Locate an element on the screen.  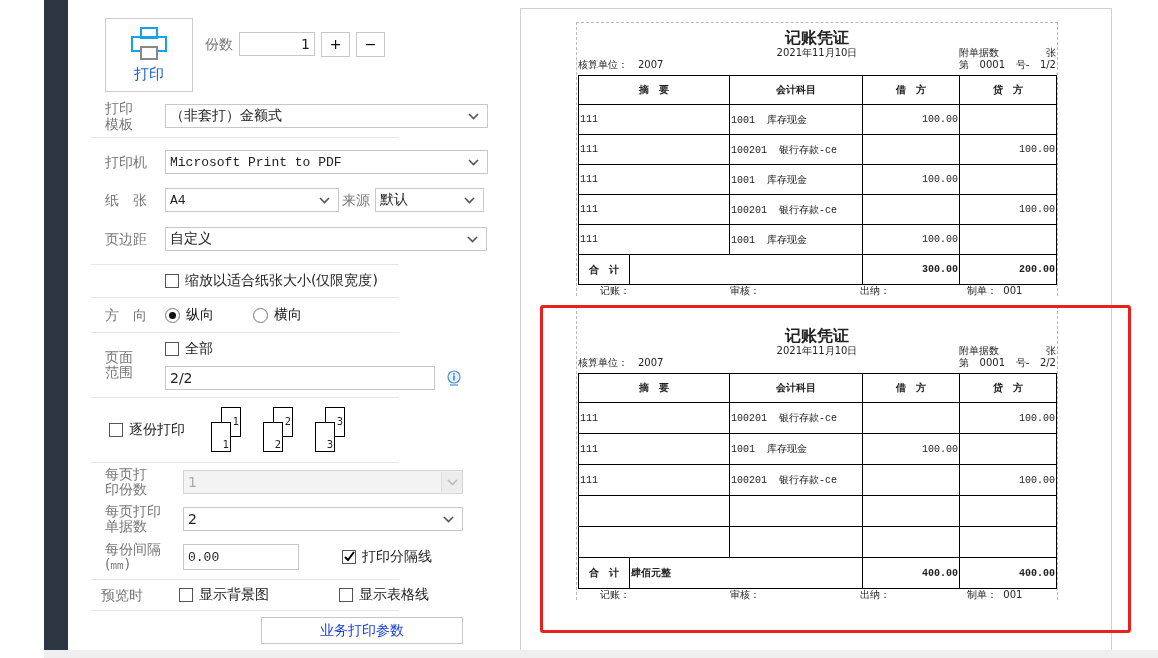
checkbox-label: 显示背景图 is located at coordinates (234, 595).